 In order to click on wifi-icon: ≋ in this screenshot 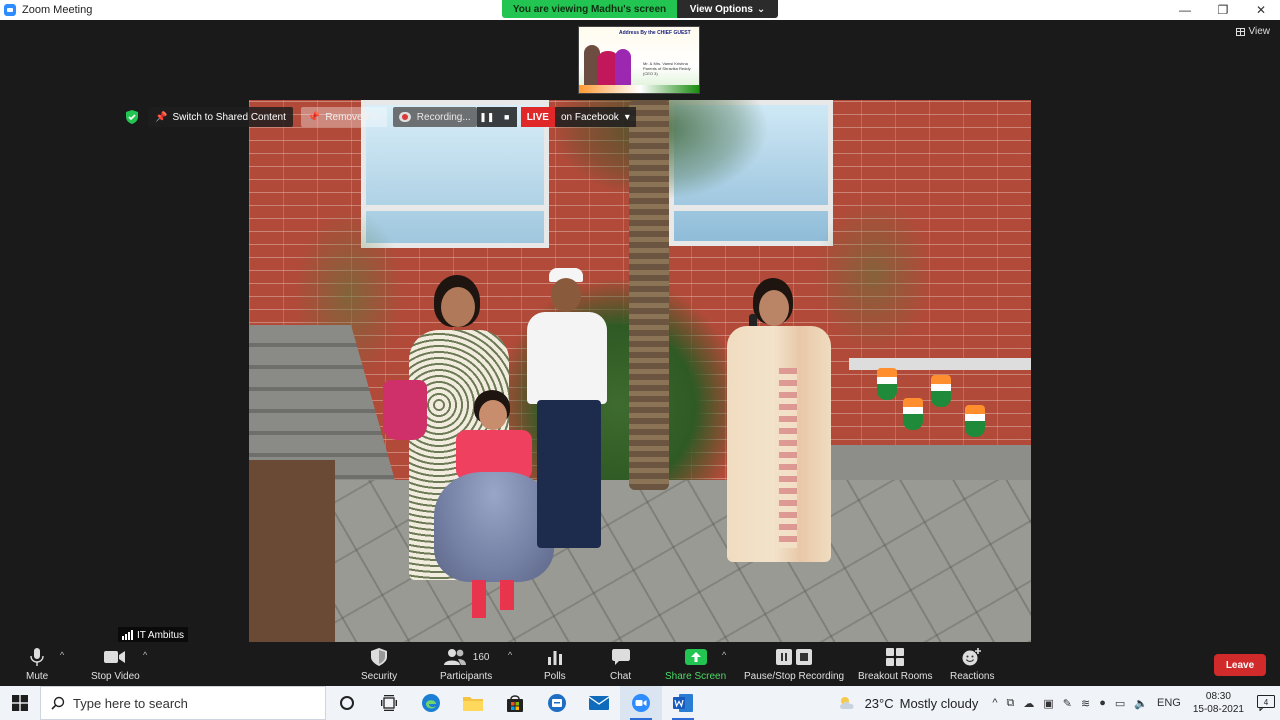, I will do `click(1085, 703)`.